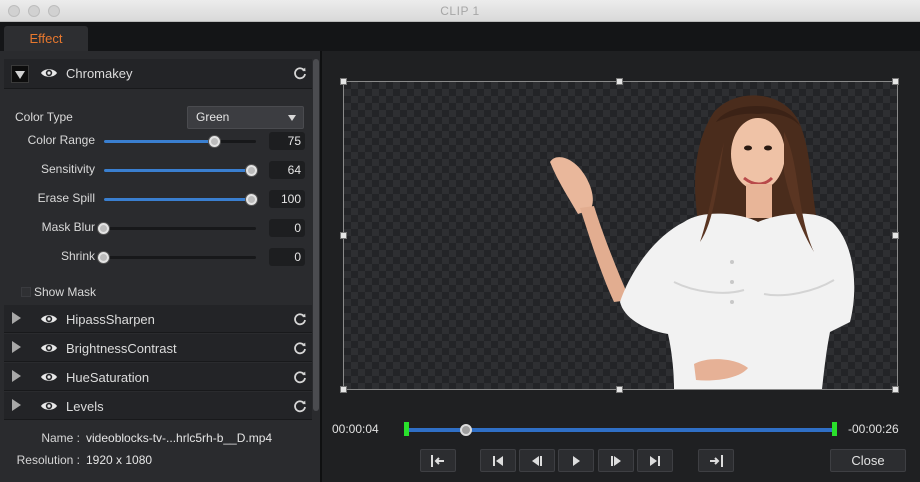 This screenshot has height=482, width=920. I want to click on mark-in-icon, so click(437, 460).